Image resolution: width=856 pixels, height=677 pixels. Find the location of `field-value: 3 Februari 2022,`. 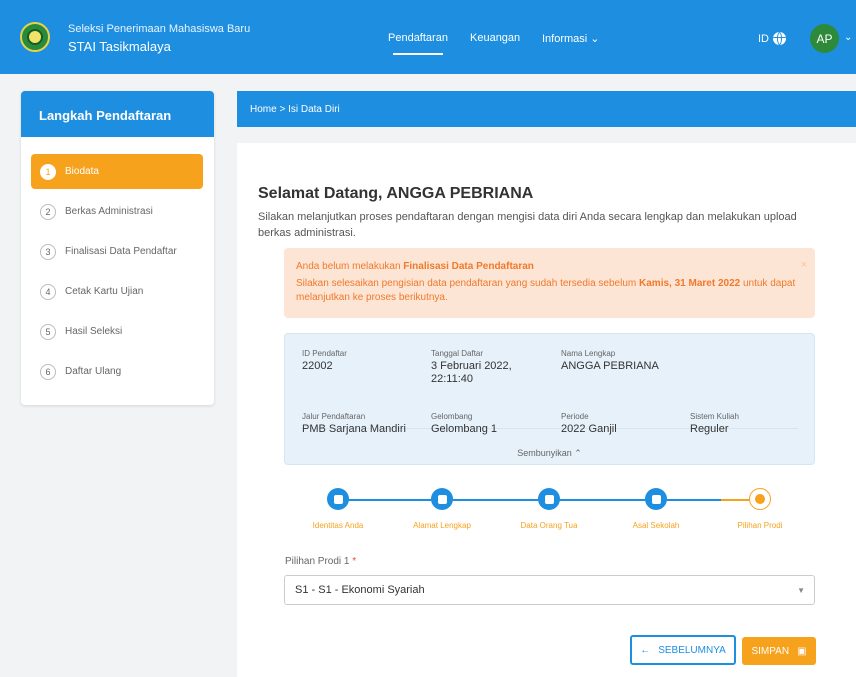

field-value: 3 Februari 2022, is located at coordinates (471, 366).